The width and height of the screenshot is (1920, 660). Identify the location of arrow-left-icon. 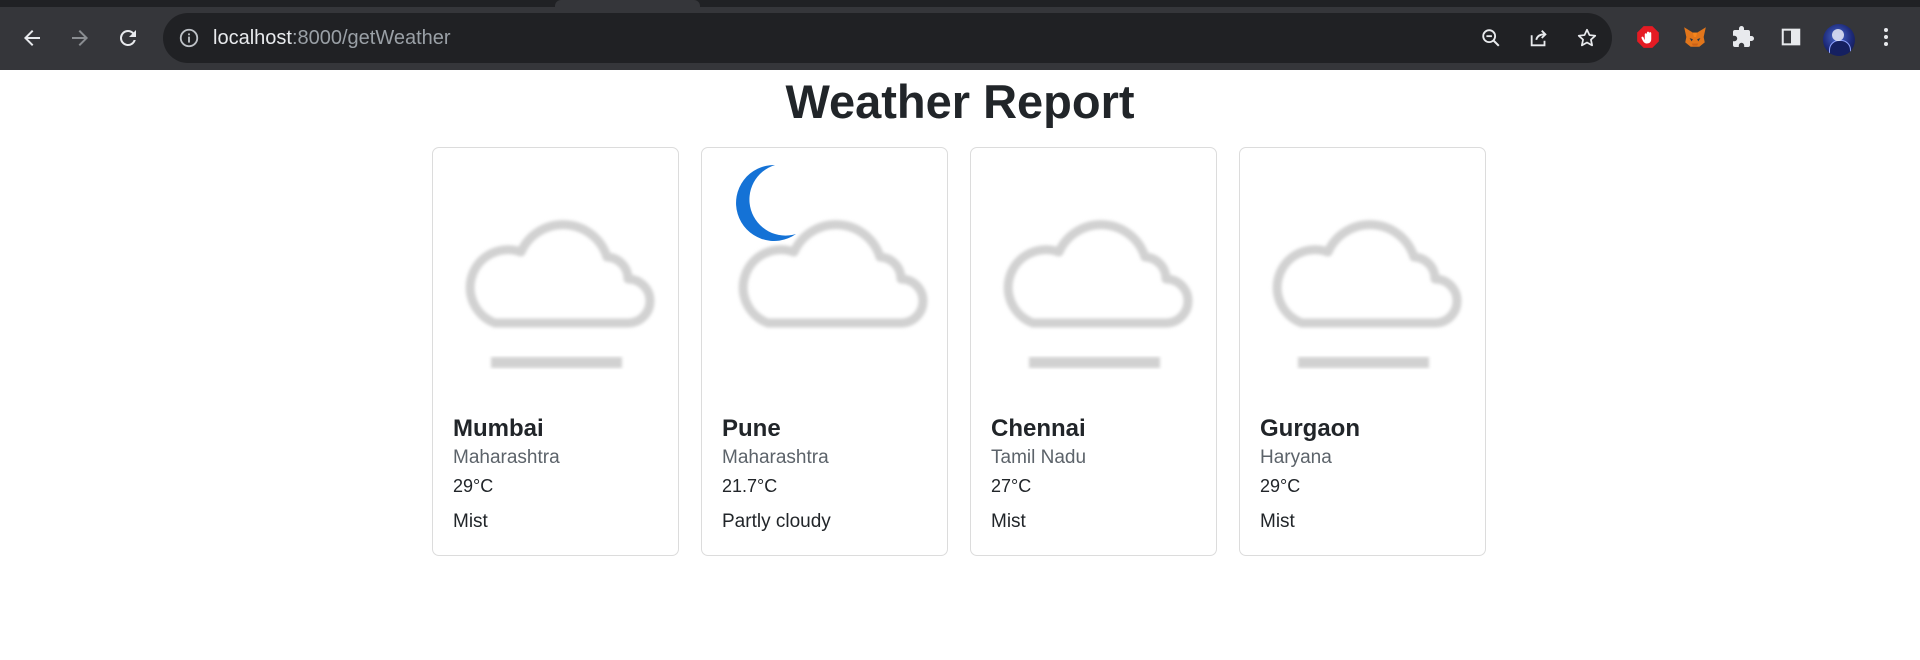
(32, 38).